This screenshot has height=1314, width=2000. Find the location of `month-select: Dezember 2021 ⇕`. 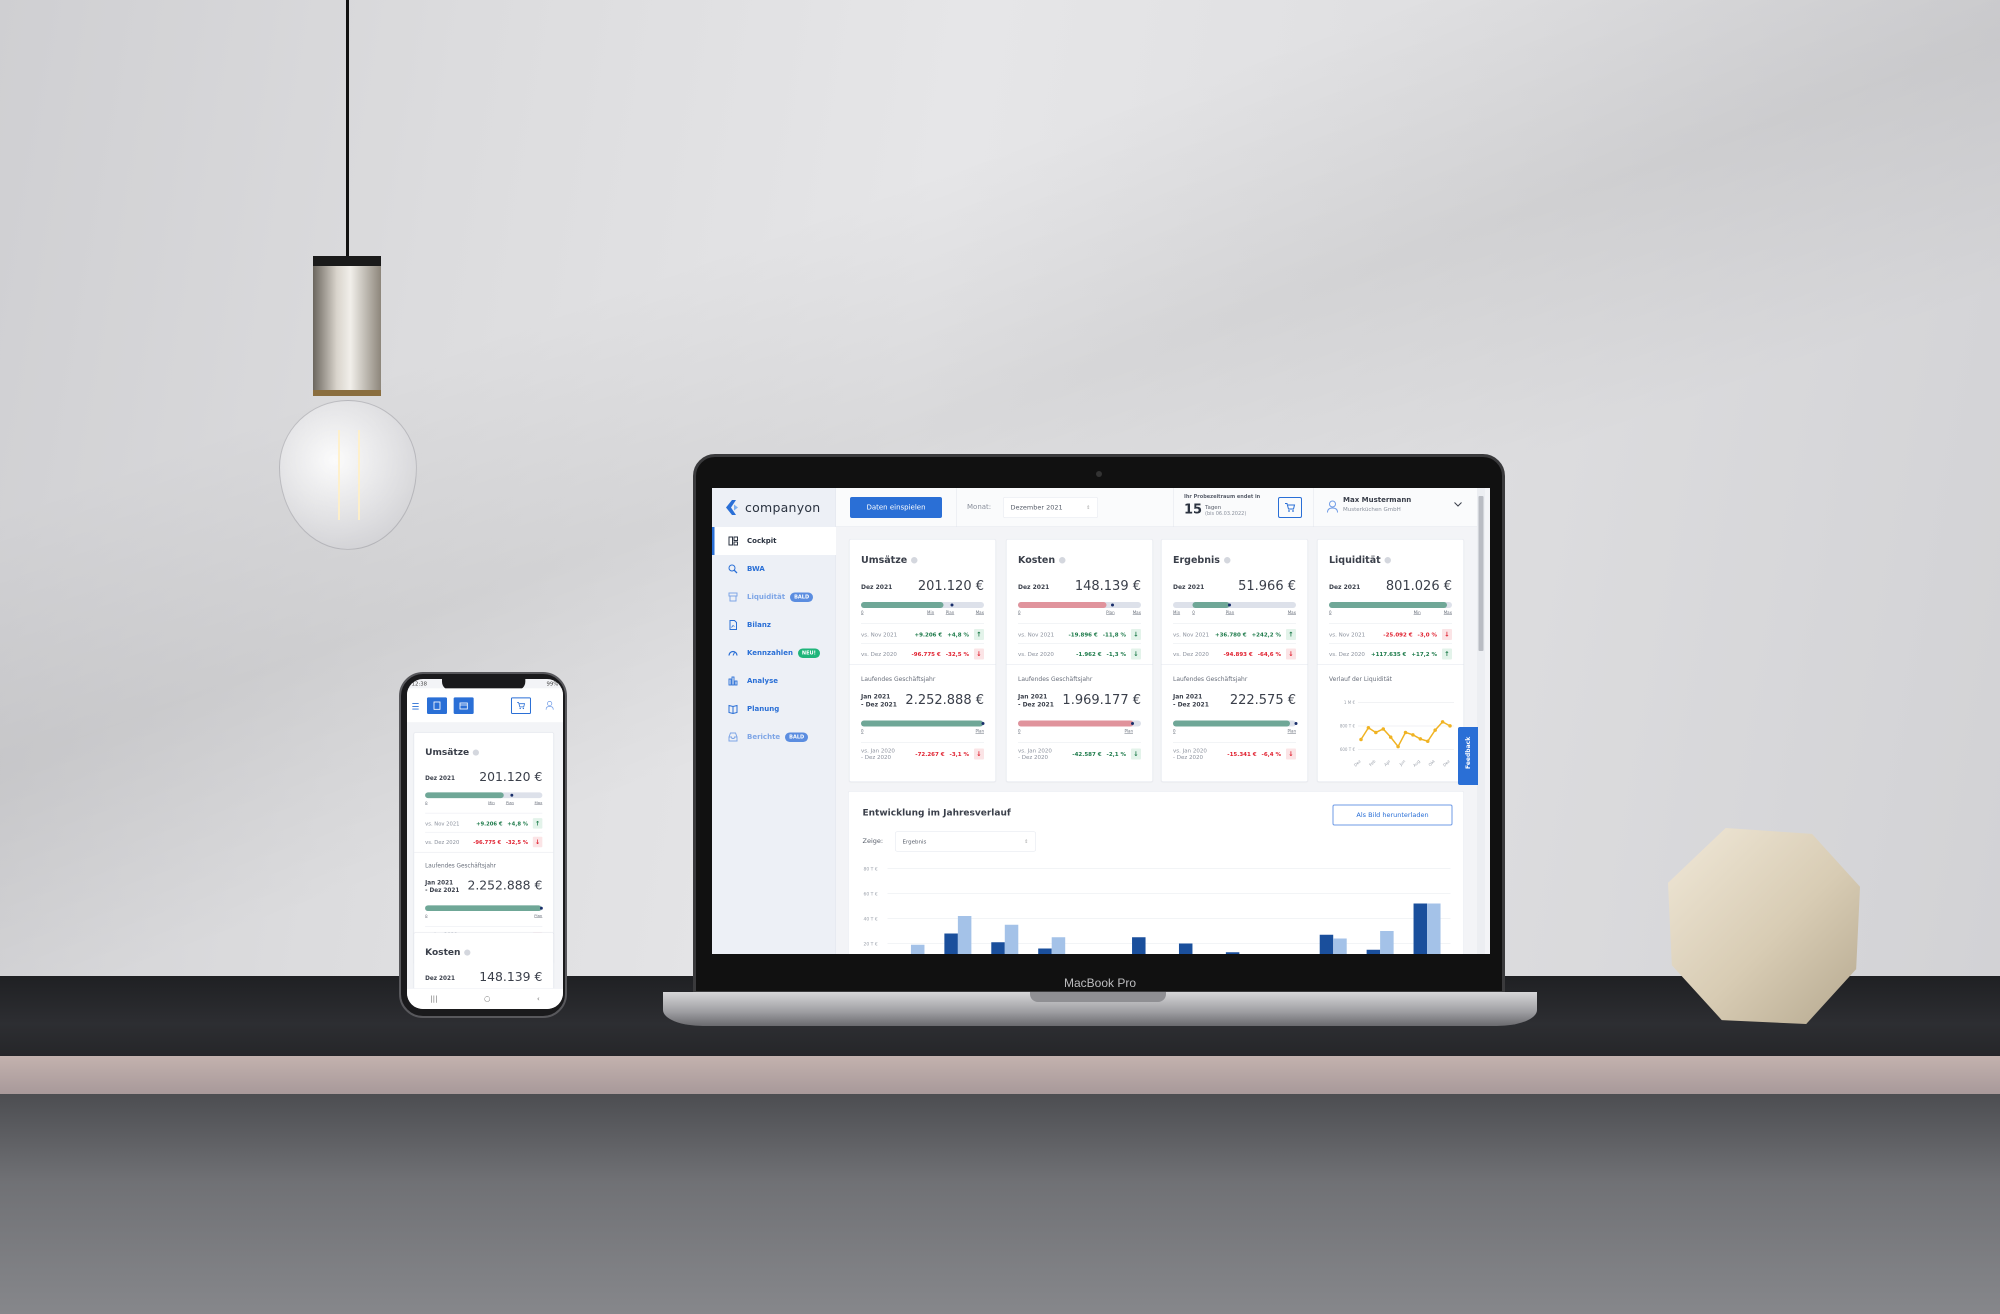

month-select: Dezember 2021 ⇕ is located at coordinates (1050, 507).